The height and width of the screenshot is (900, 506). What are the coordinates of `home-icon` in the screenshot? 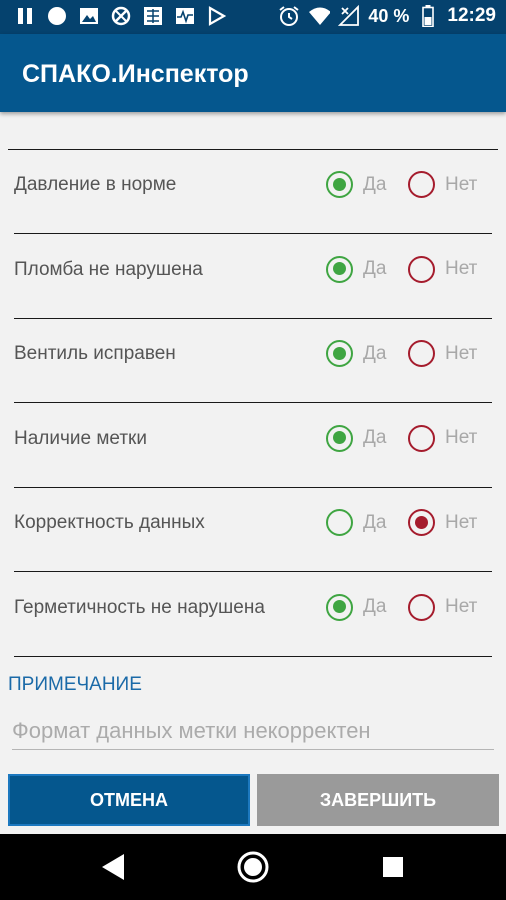 It's located at (253, 867).